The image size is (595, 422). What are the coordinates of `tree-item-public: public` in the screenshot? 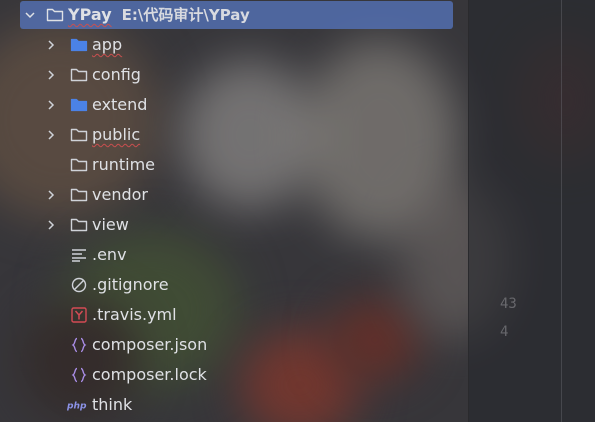 It's located at (234, 135).